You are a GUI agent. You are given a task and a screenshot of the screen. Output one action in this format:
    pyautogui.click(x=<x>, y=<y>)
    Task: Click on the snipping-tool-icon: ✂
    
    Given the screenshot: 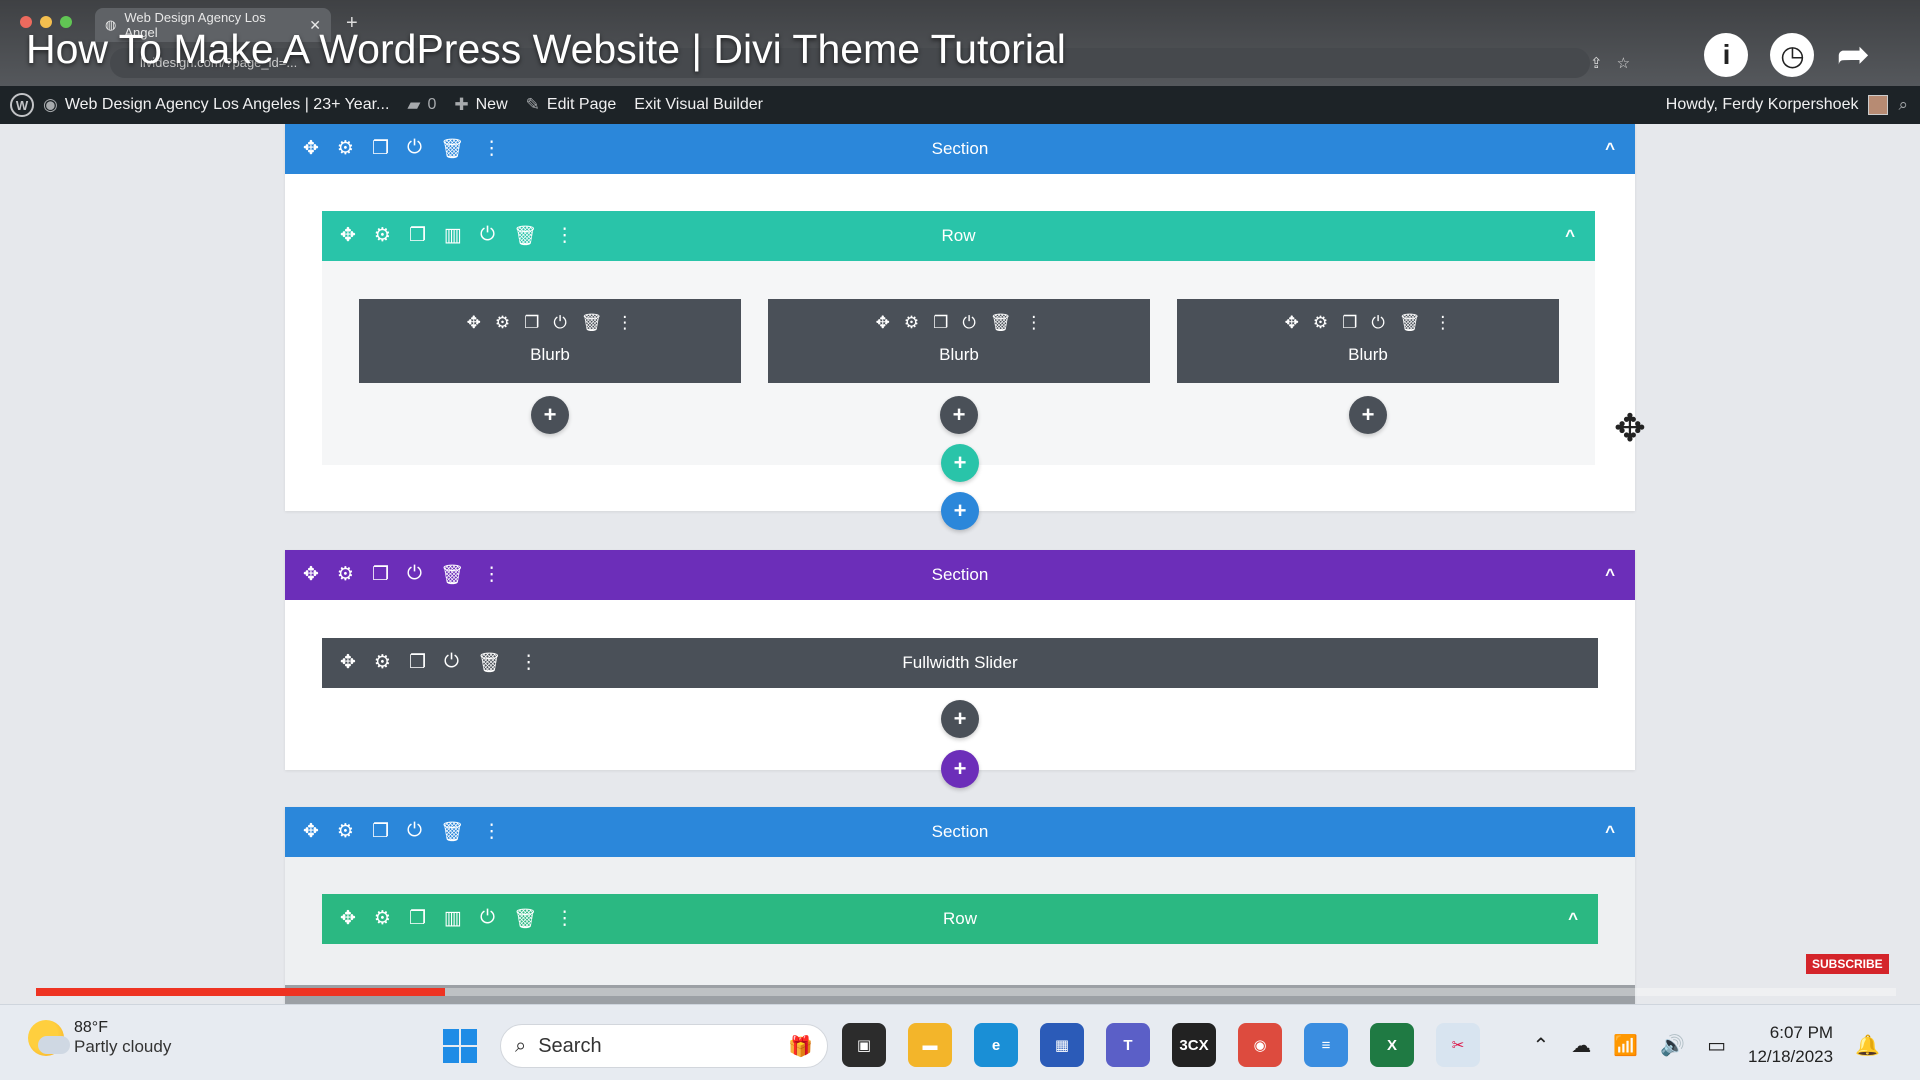 What is the action you would take?
    pyautogui.click(x=1458, y=1045)
    